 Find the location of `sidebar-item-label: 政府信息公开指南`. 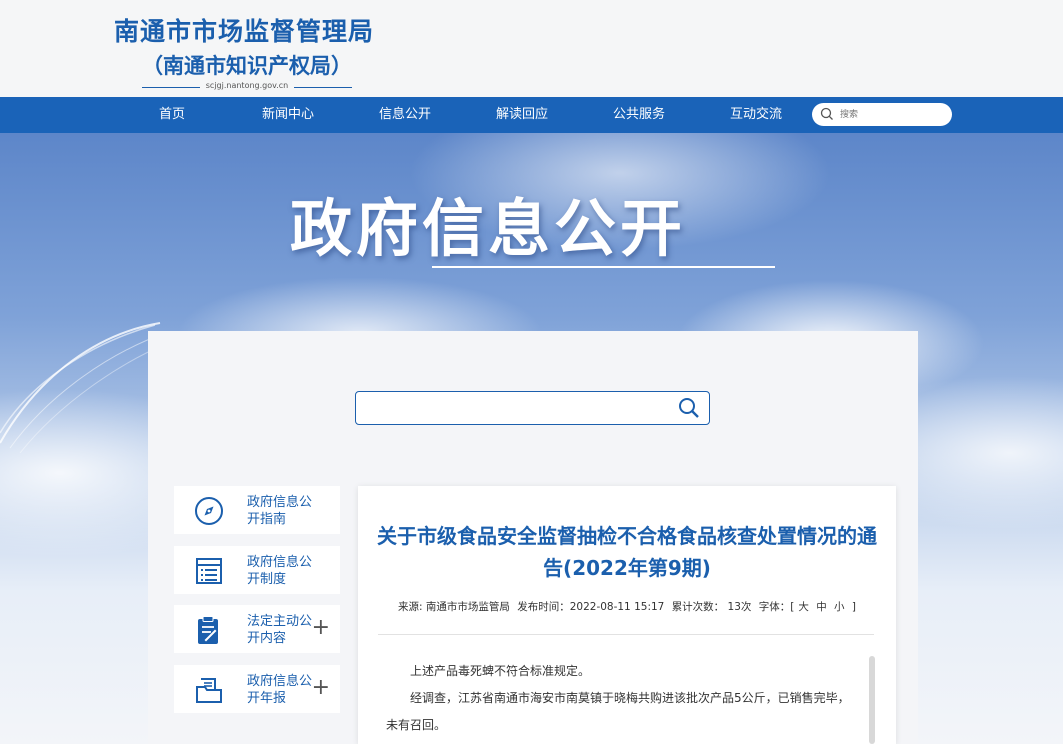

sidebar-item-label: 政府信息公开指南 is located at coordinates (280, 511).